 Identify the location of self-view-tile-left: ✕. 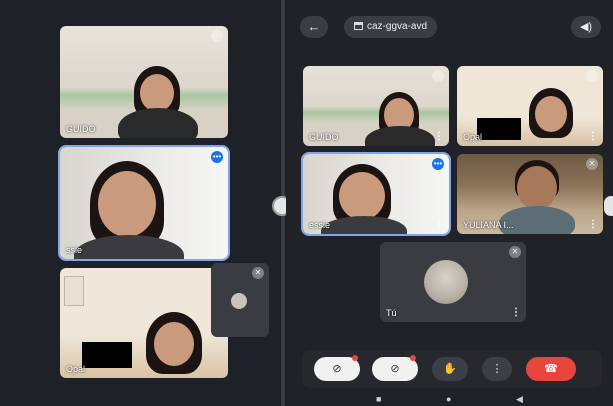
(240, 300).